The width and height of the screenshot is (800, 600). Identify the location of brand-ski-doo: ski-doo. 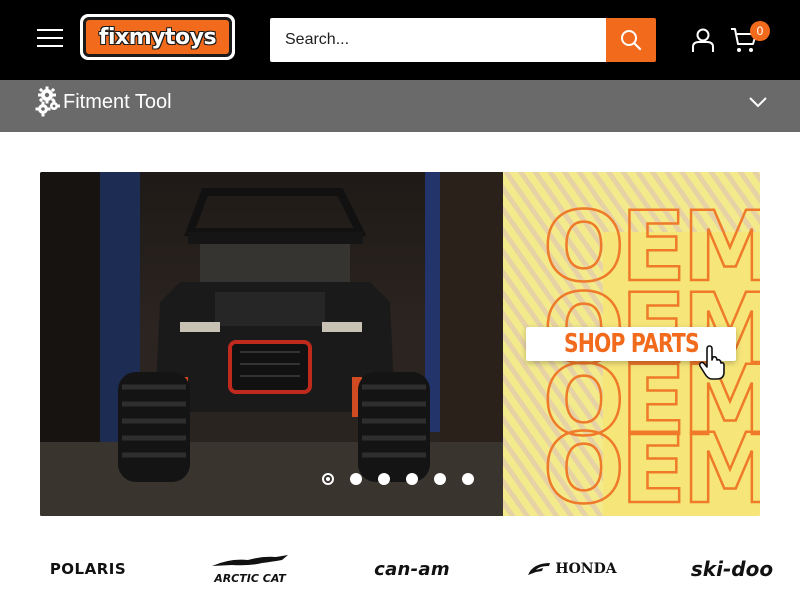
(732, 569).